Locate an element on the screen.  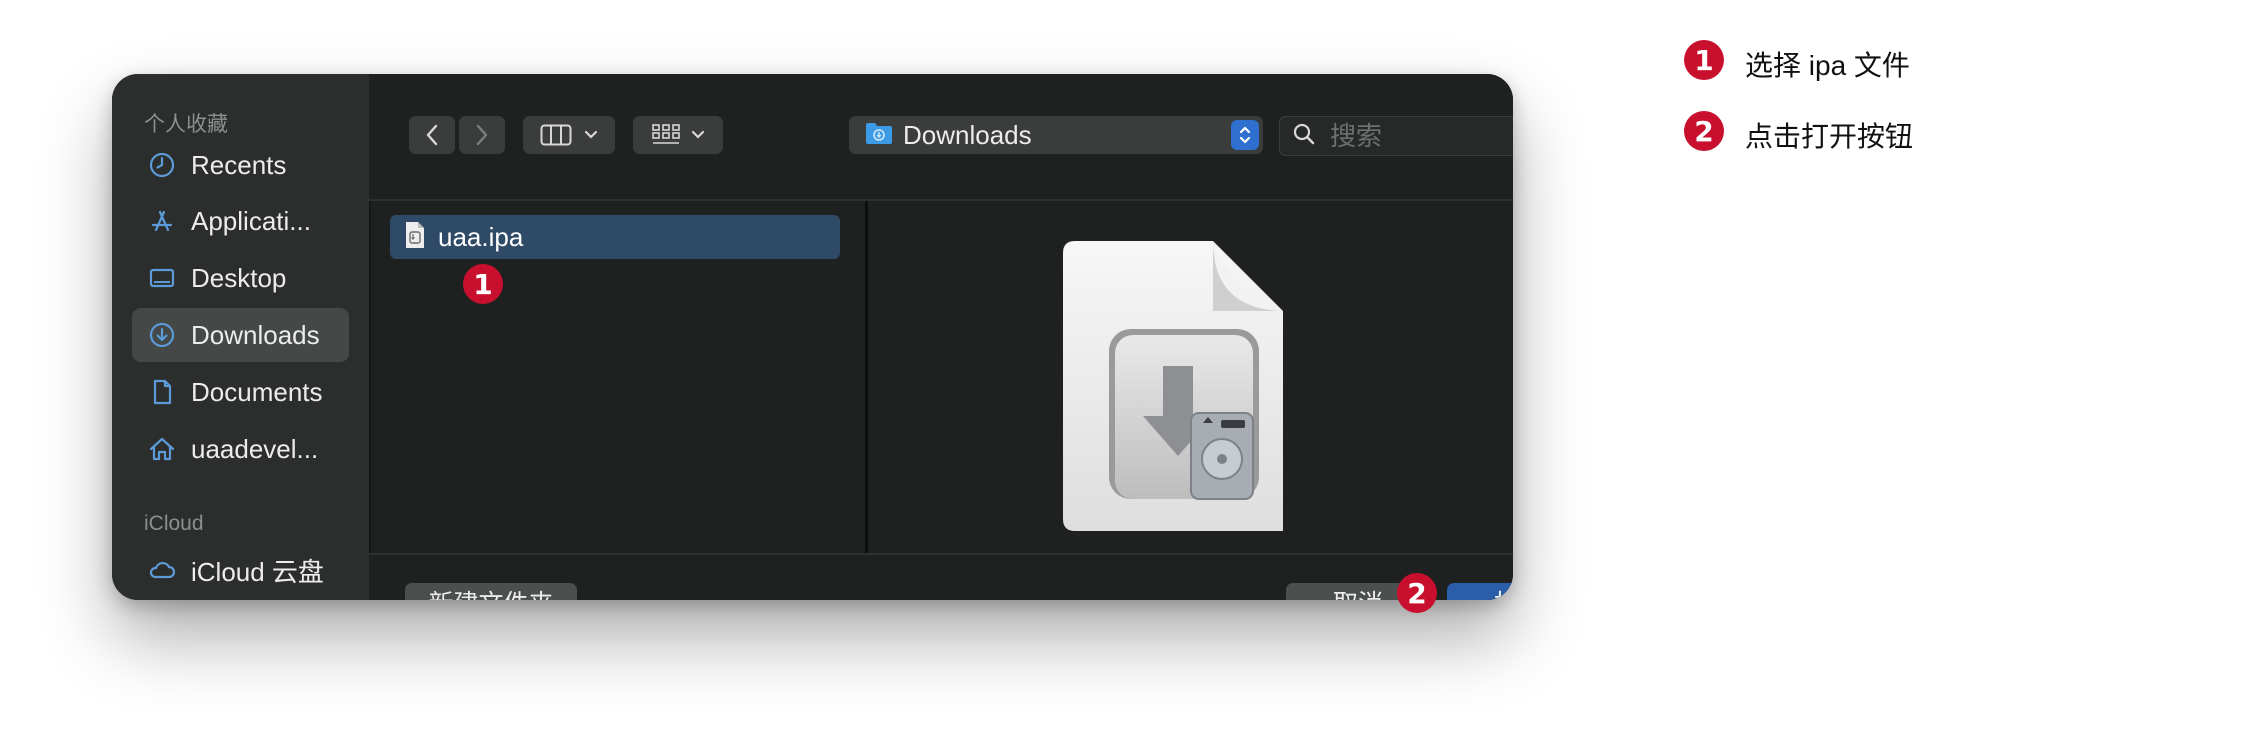
sidebar-section-favorites: 个人收藏 is located at coordinates (186, 124).